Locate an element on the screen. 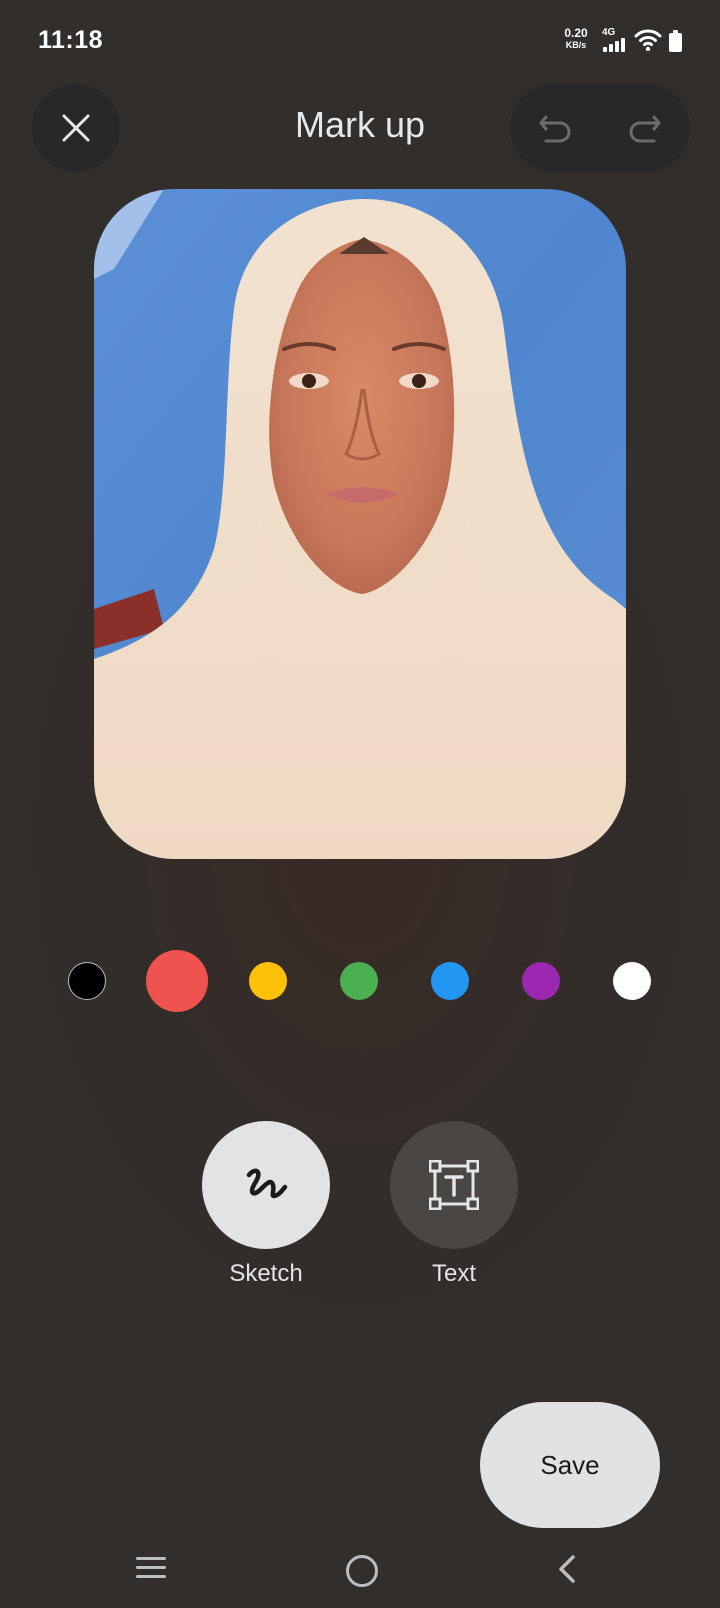 This screenshot has height=1608, width=720. sketch-tool-button is located at coordinates (266, 1185).